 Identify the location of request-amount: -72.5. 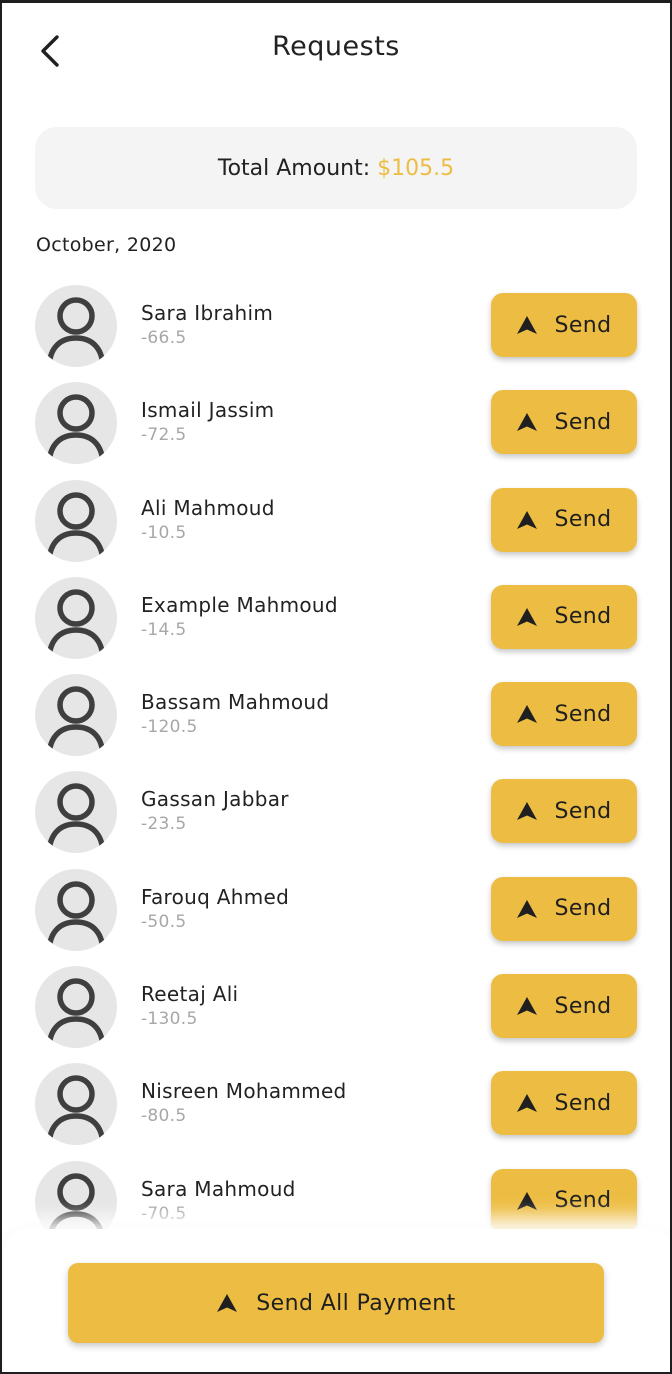
(164, 435).